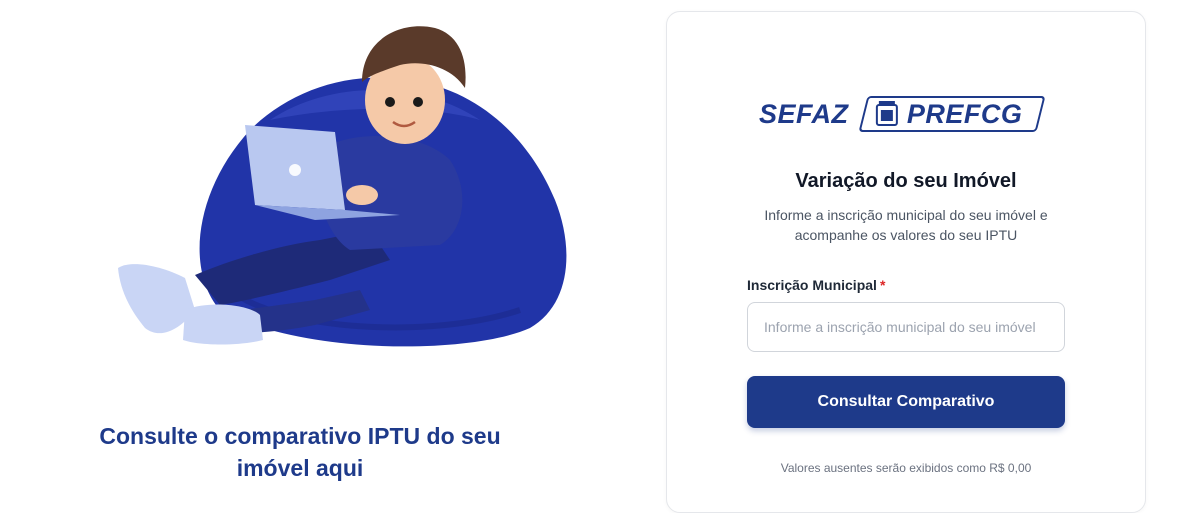  What do you see at coordinates (300, 436) in the screenshot?
I see `tagline-line-1: Consulte o comparativo IPTU do seu` at bounding box center [300, 436].